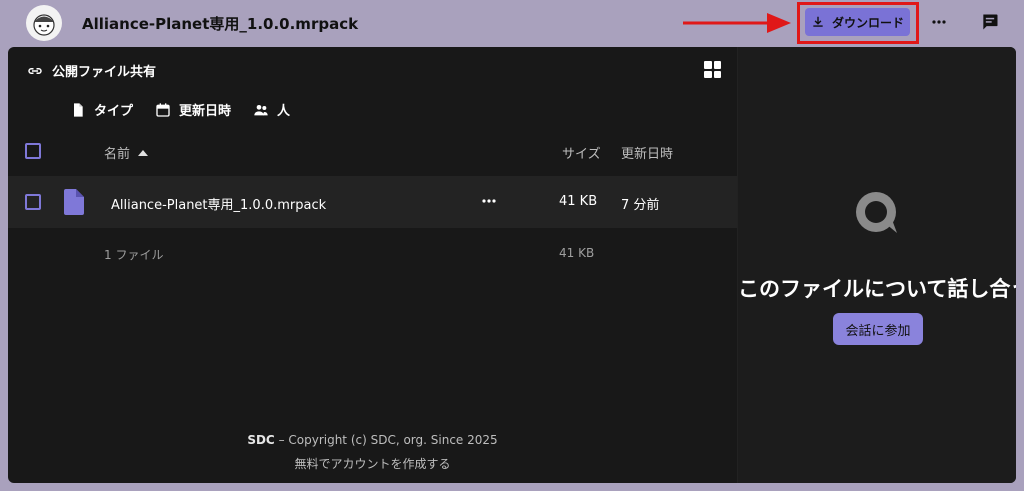 The width and height of the screenshot is (1024, 491). Describe the element at coordinates (33, 202) in the screenshot. I see `row-checkbox` at that location.